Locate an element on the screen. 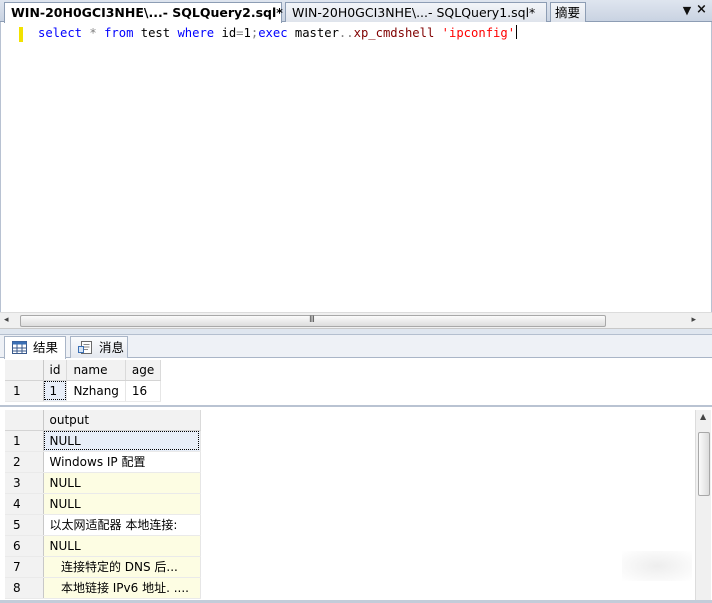 This screenshot has height=603, width=712. row-number: 8 is located at coordinates (24, 588).